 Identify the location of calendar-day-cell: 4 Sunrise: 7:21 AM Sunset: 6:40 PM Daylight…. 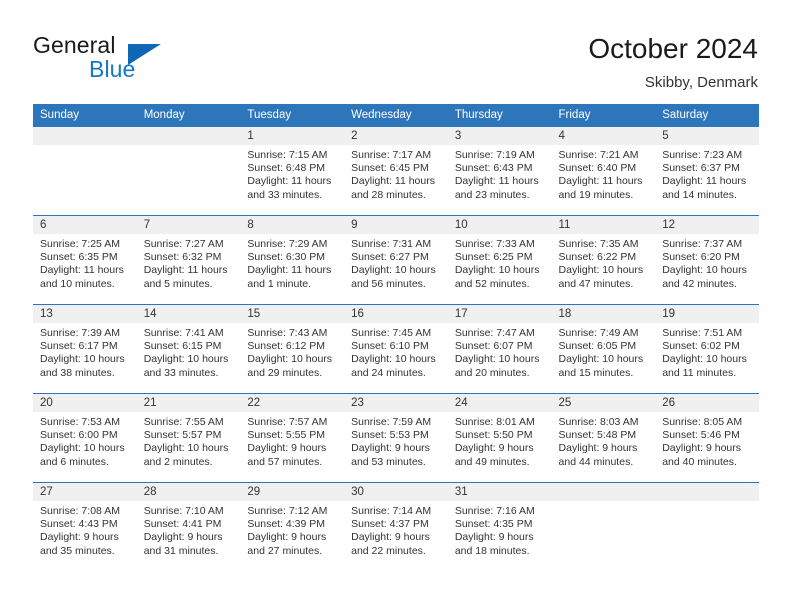
(603, 171).